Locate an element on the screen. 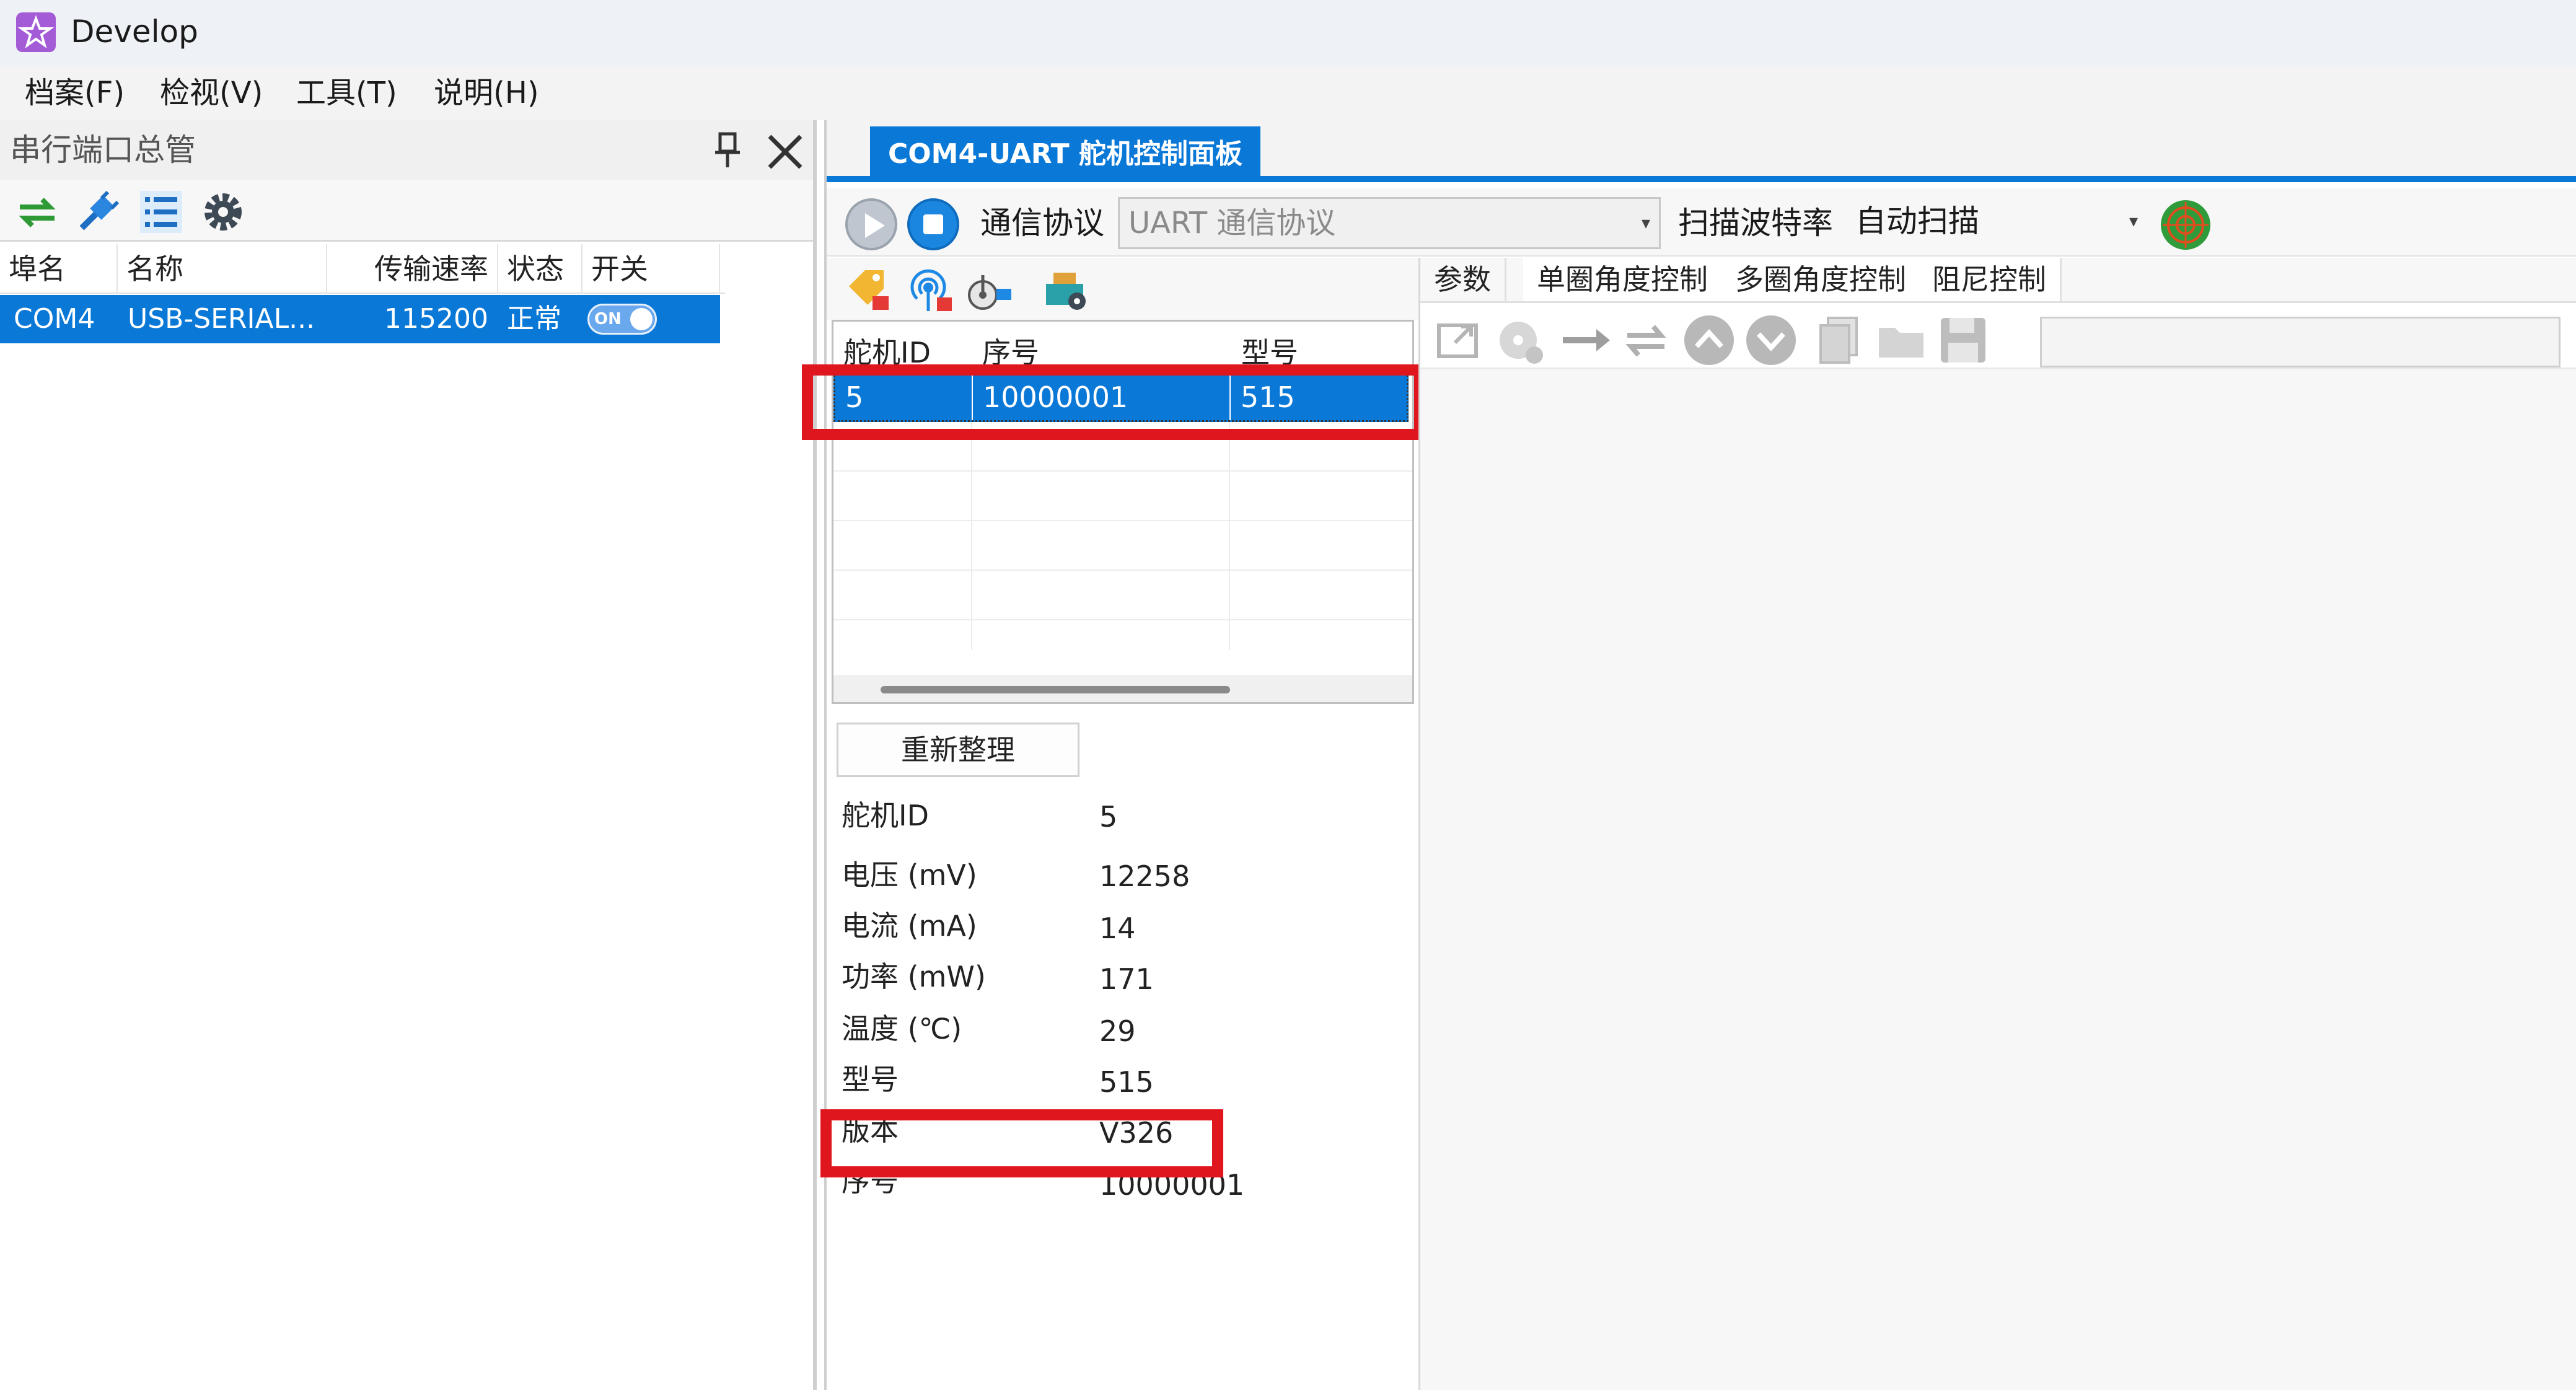 This screenshot has height=1390, width=2576. horizontal-scrollbar is located at coordinates (1122, 688).